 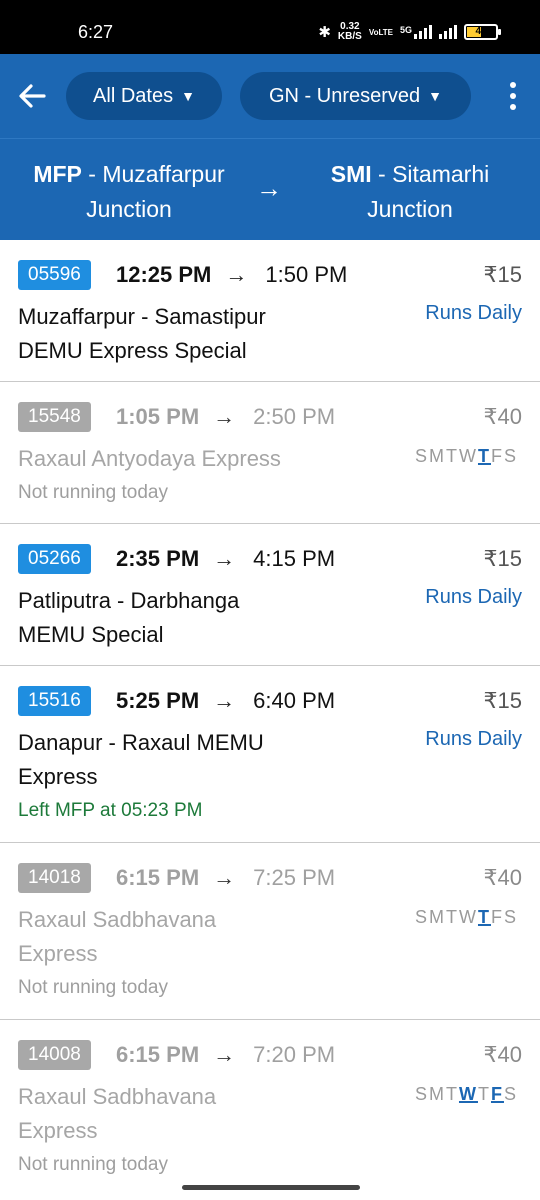 I want to click on train-name: Raxaul Antyodaya Express, so click(x=188, y=459).